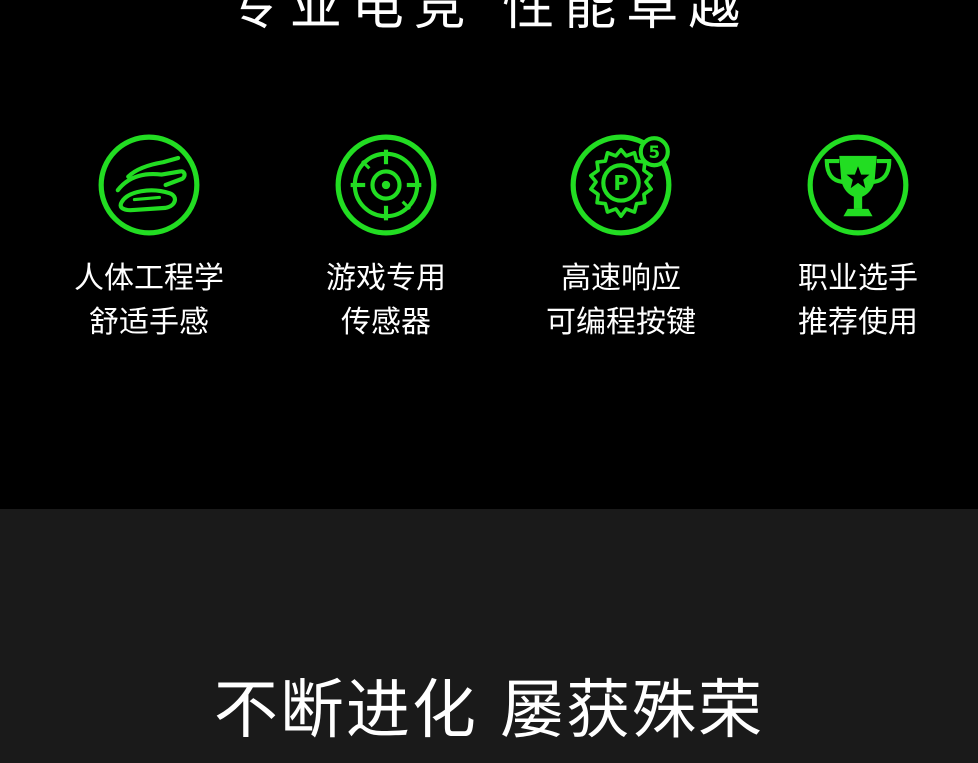  Describe the element at coordinates (386, 322) in the screenshot. I see `feature-label-line2: 传感器` at that location.